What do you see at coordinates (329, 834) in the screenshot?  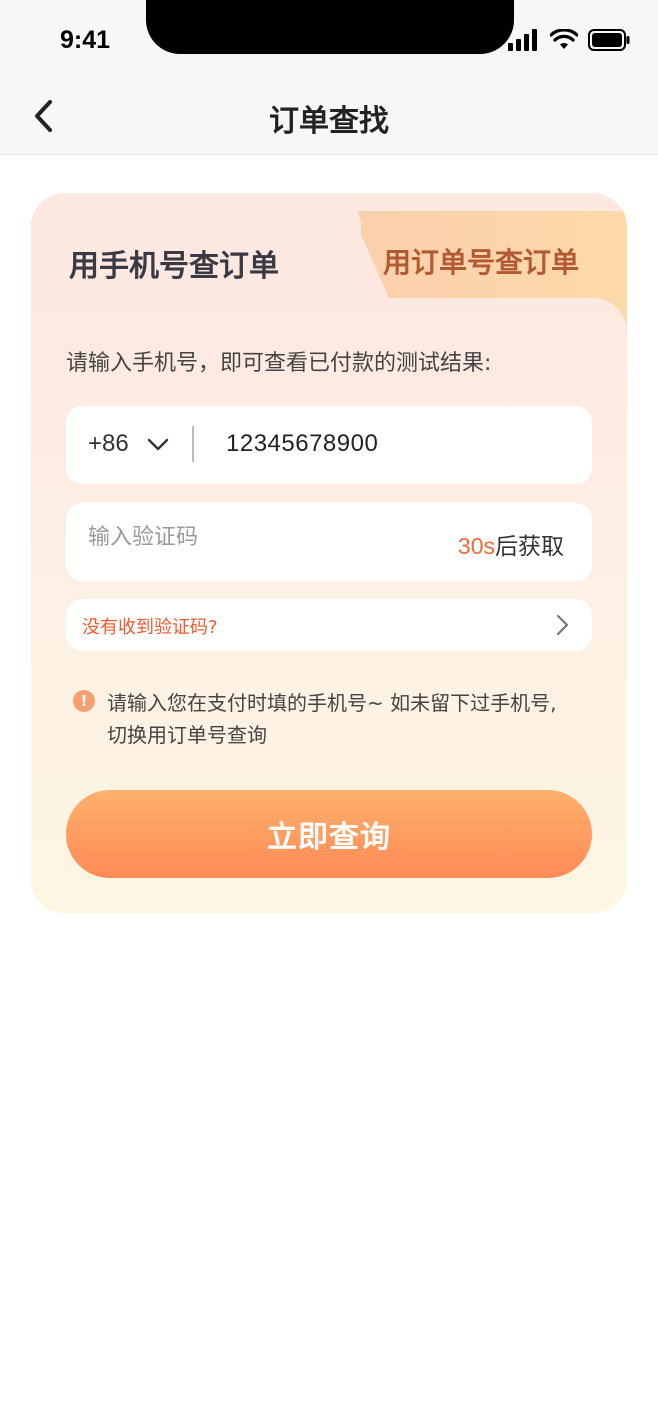 I see `submit-button: 立即查询` at bounding box center [329, 834].